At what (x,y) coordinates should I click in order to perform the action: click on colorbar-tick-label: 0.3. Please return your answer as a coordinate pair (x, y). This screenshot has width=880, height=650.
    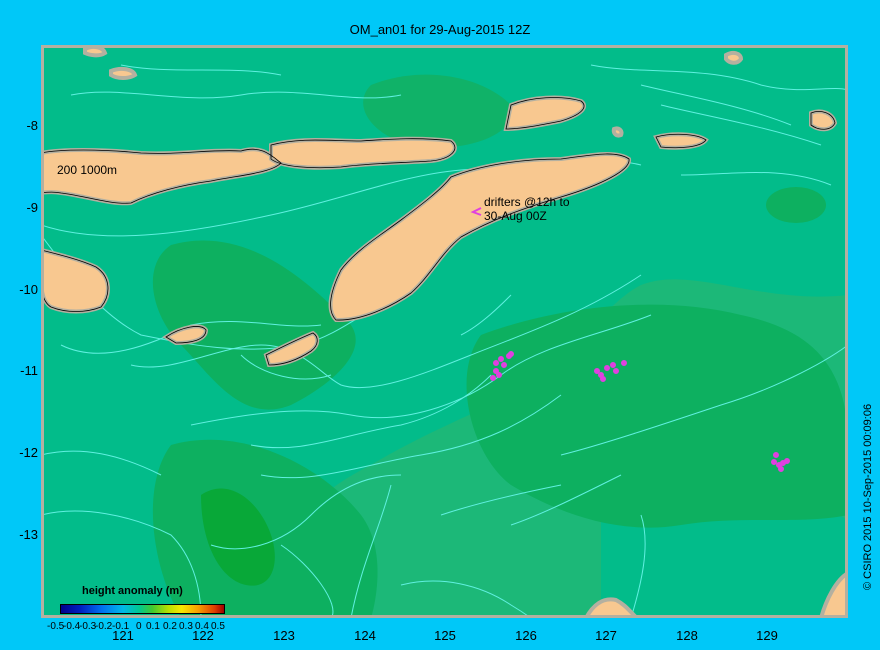
    Looking at the image, I should click on (186, 626).